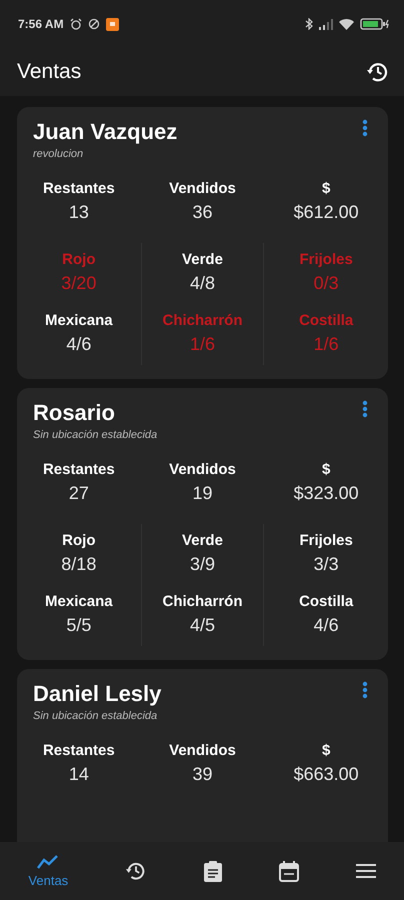  I want to click on screen-title: Ventas, so click(49, 72).